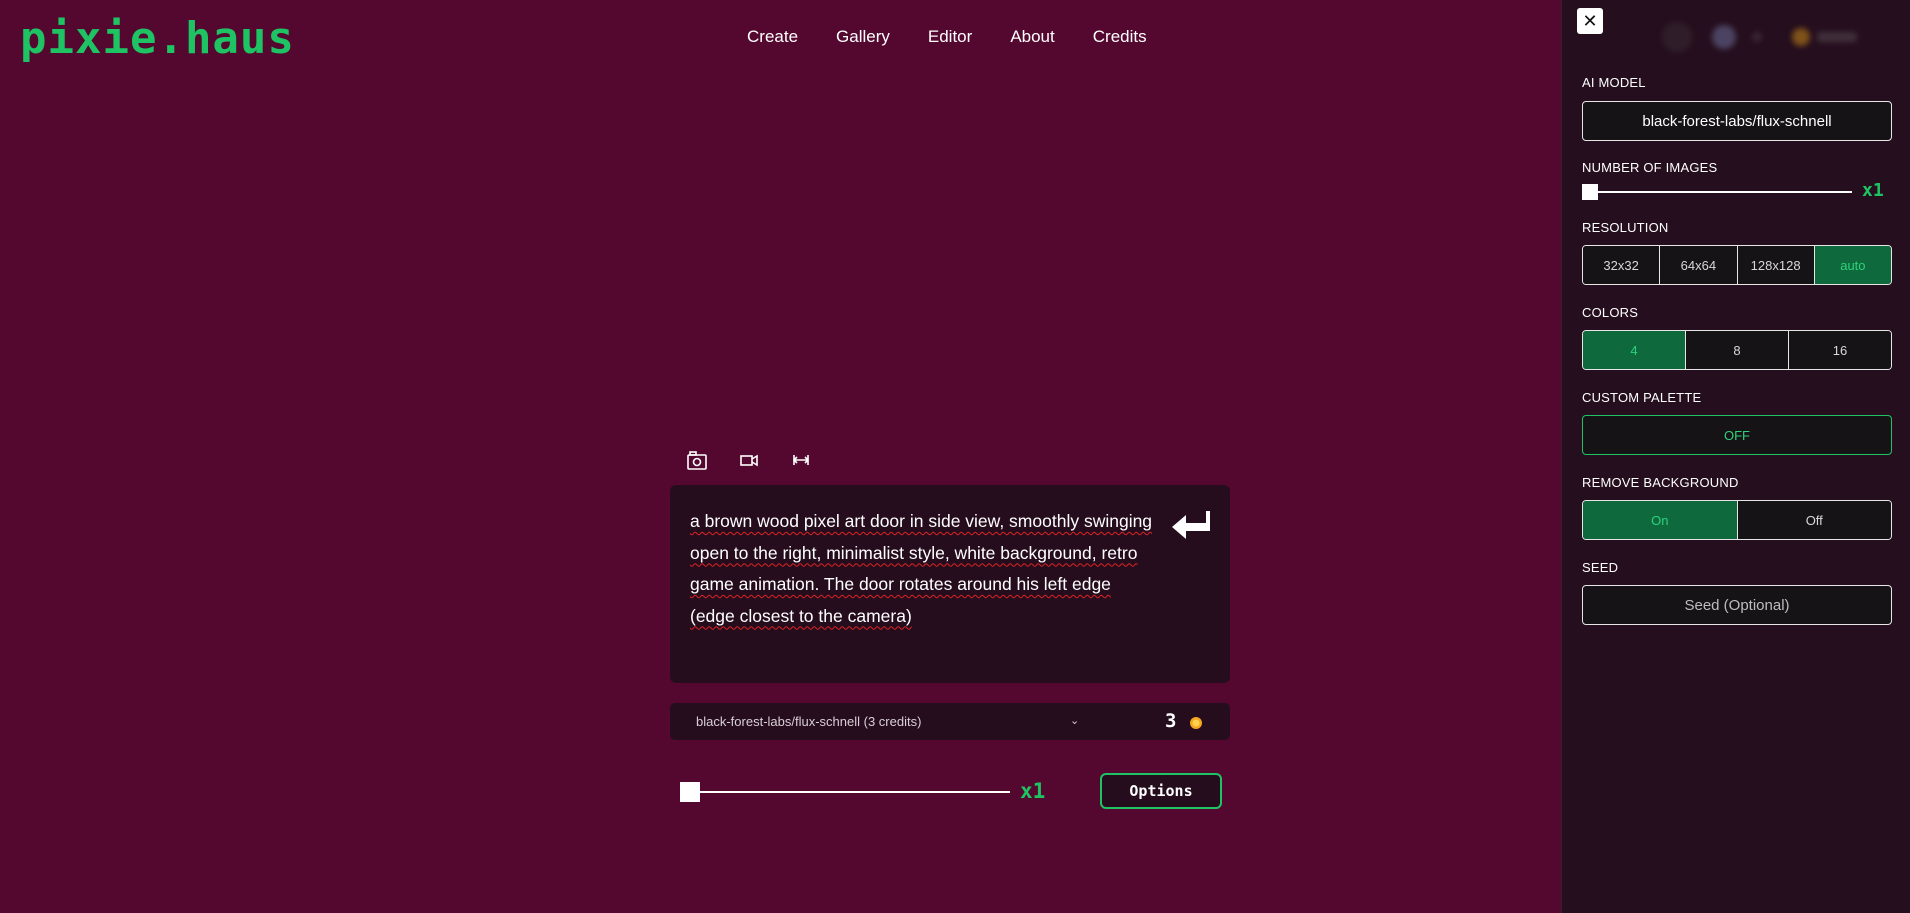 The width and height of the screenshot is (1910, 913). What do you see at coordinates (1660, 520) in the screenshot?
I see `remove-background-on: On` at bounding box center [1660, 520].